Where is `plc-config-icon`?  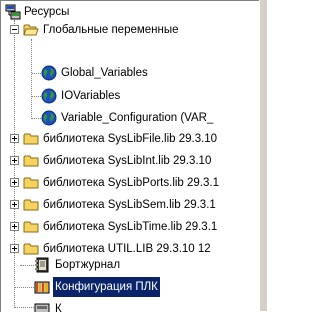
plc-config-icon is located at coordinates (42, 287).